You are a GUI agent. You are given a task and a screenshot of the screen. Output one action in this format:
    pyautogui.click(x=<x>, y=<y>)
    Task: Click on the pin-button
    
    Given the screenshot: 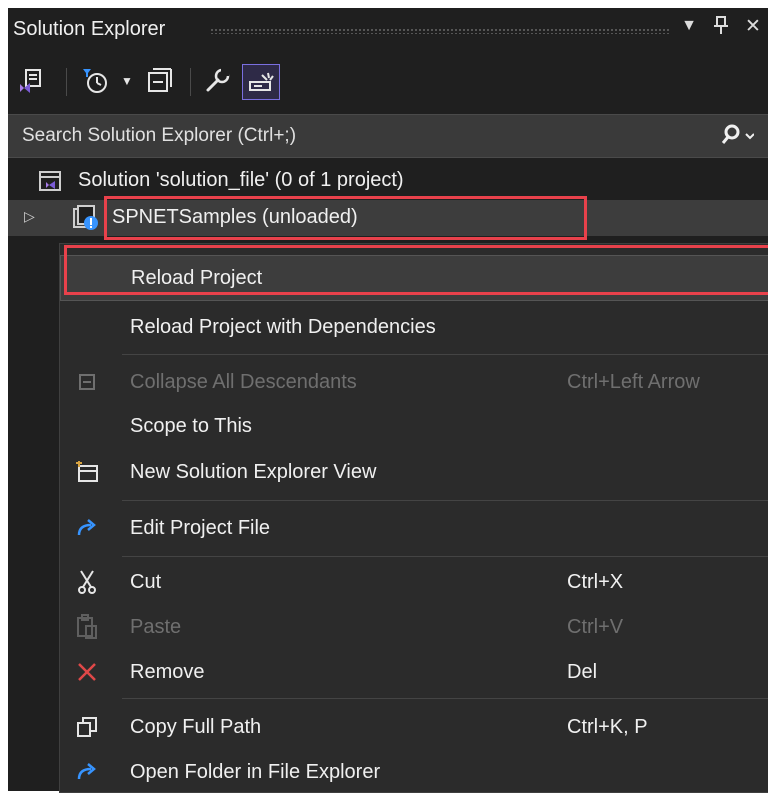 What is the action you would take?
    pyautogui.click(x=721, y=28)
    